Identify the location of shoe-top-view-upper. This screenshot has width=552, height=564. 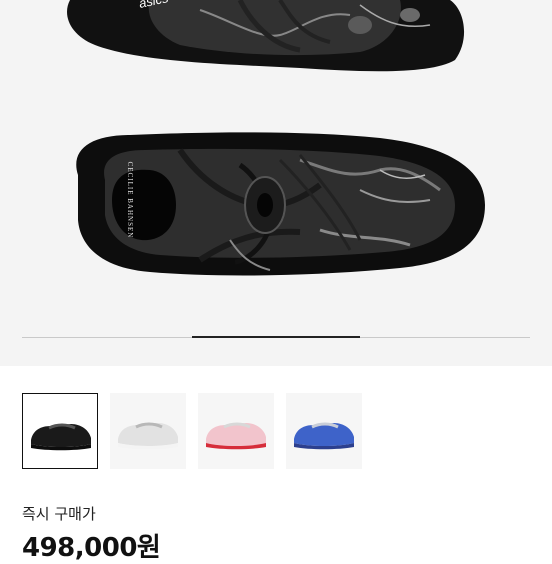
(266, 36).